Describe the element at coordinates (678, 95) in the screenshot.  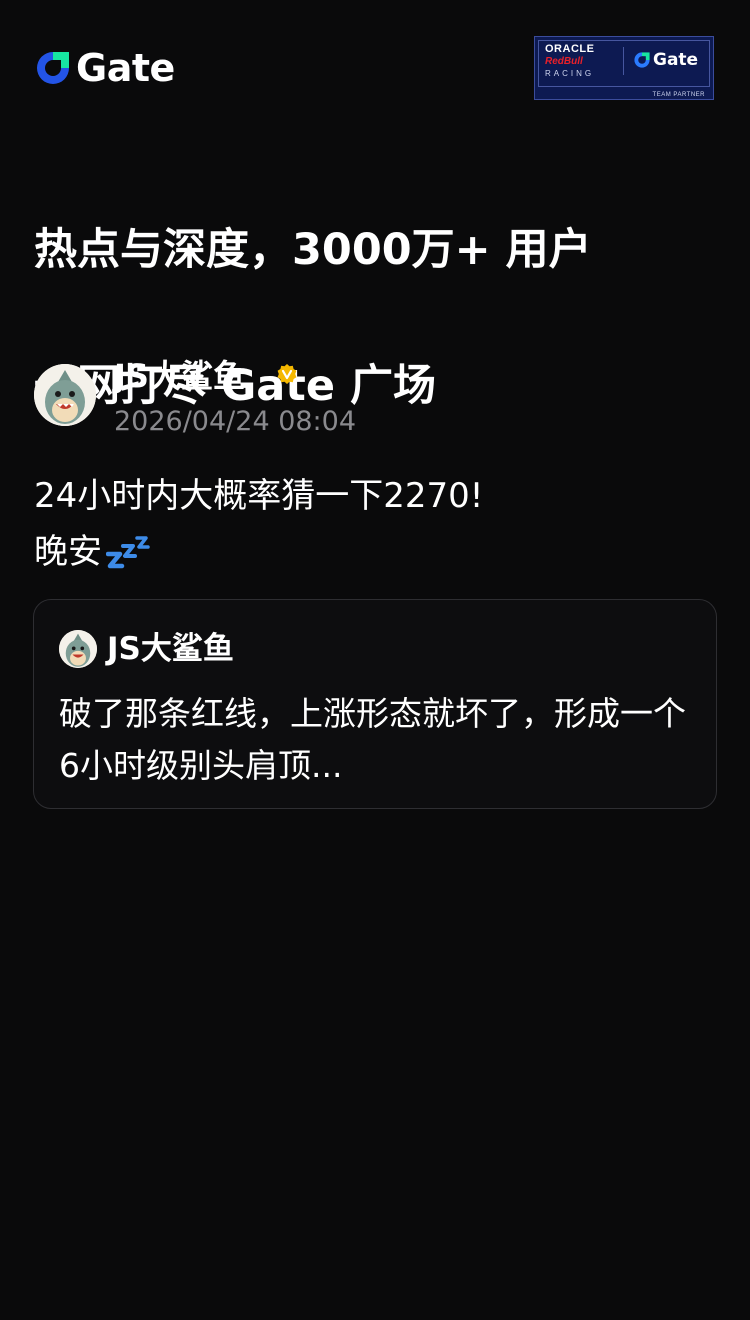
I see `team-partner-label: TEAM PARTNER` at that location.